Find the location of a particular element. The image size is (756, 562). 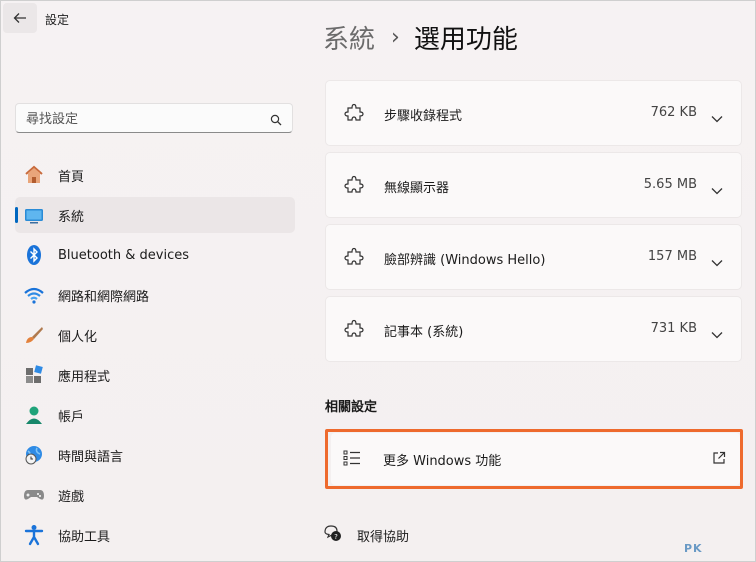

active-indicator is located at coordinates (16, 215).